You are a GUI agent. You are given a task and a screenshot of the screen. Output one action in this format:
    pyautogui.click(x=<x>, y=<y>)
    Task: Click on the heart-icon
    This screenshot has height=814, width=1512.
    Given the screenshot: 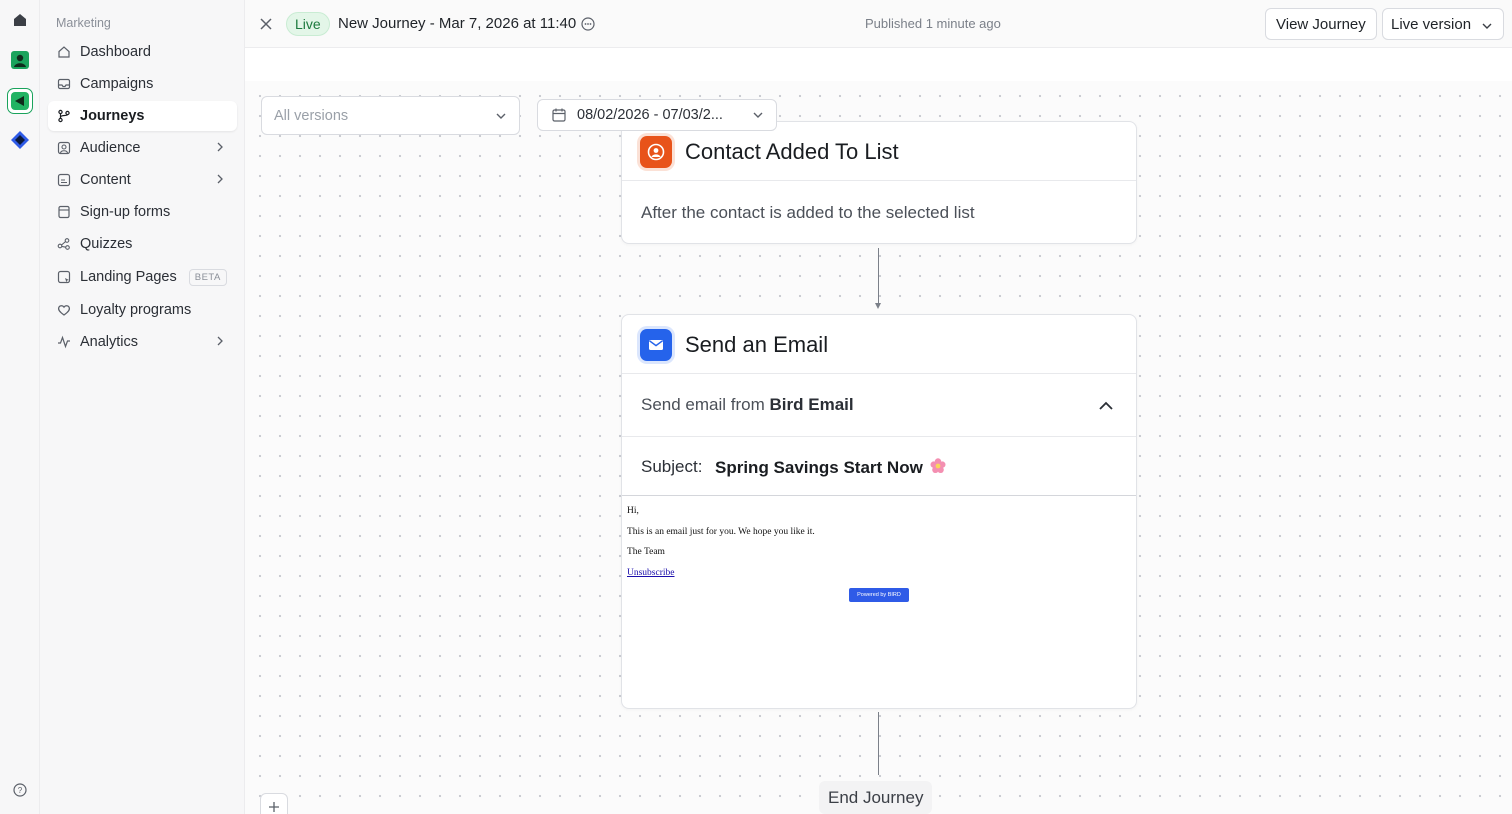 What is the action you would take?
    pyautogui.click(x=64, y=310)
    